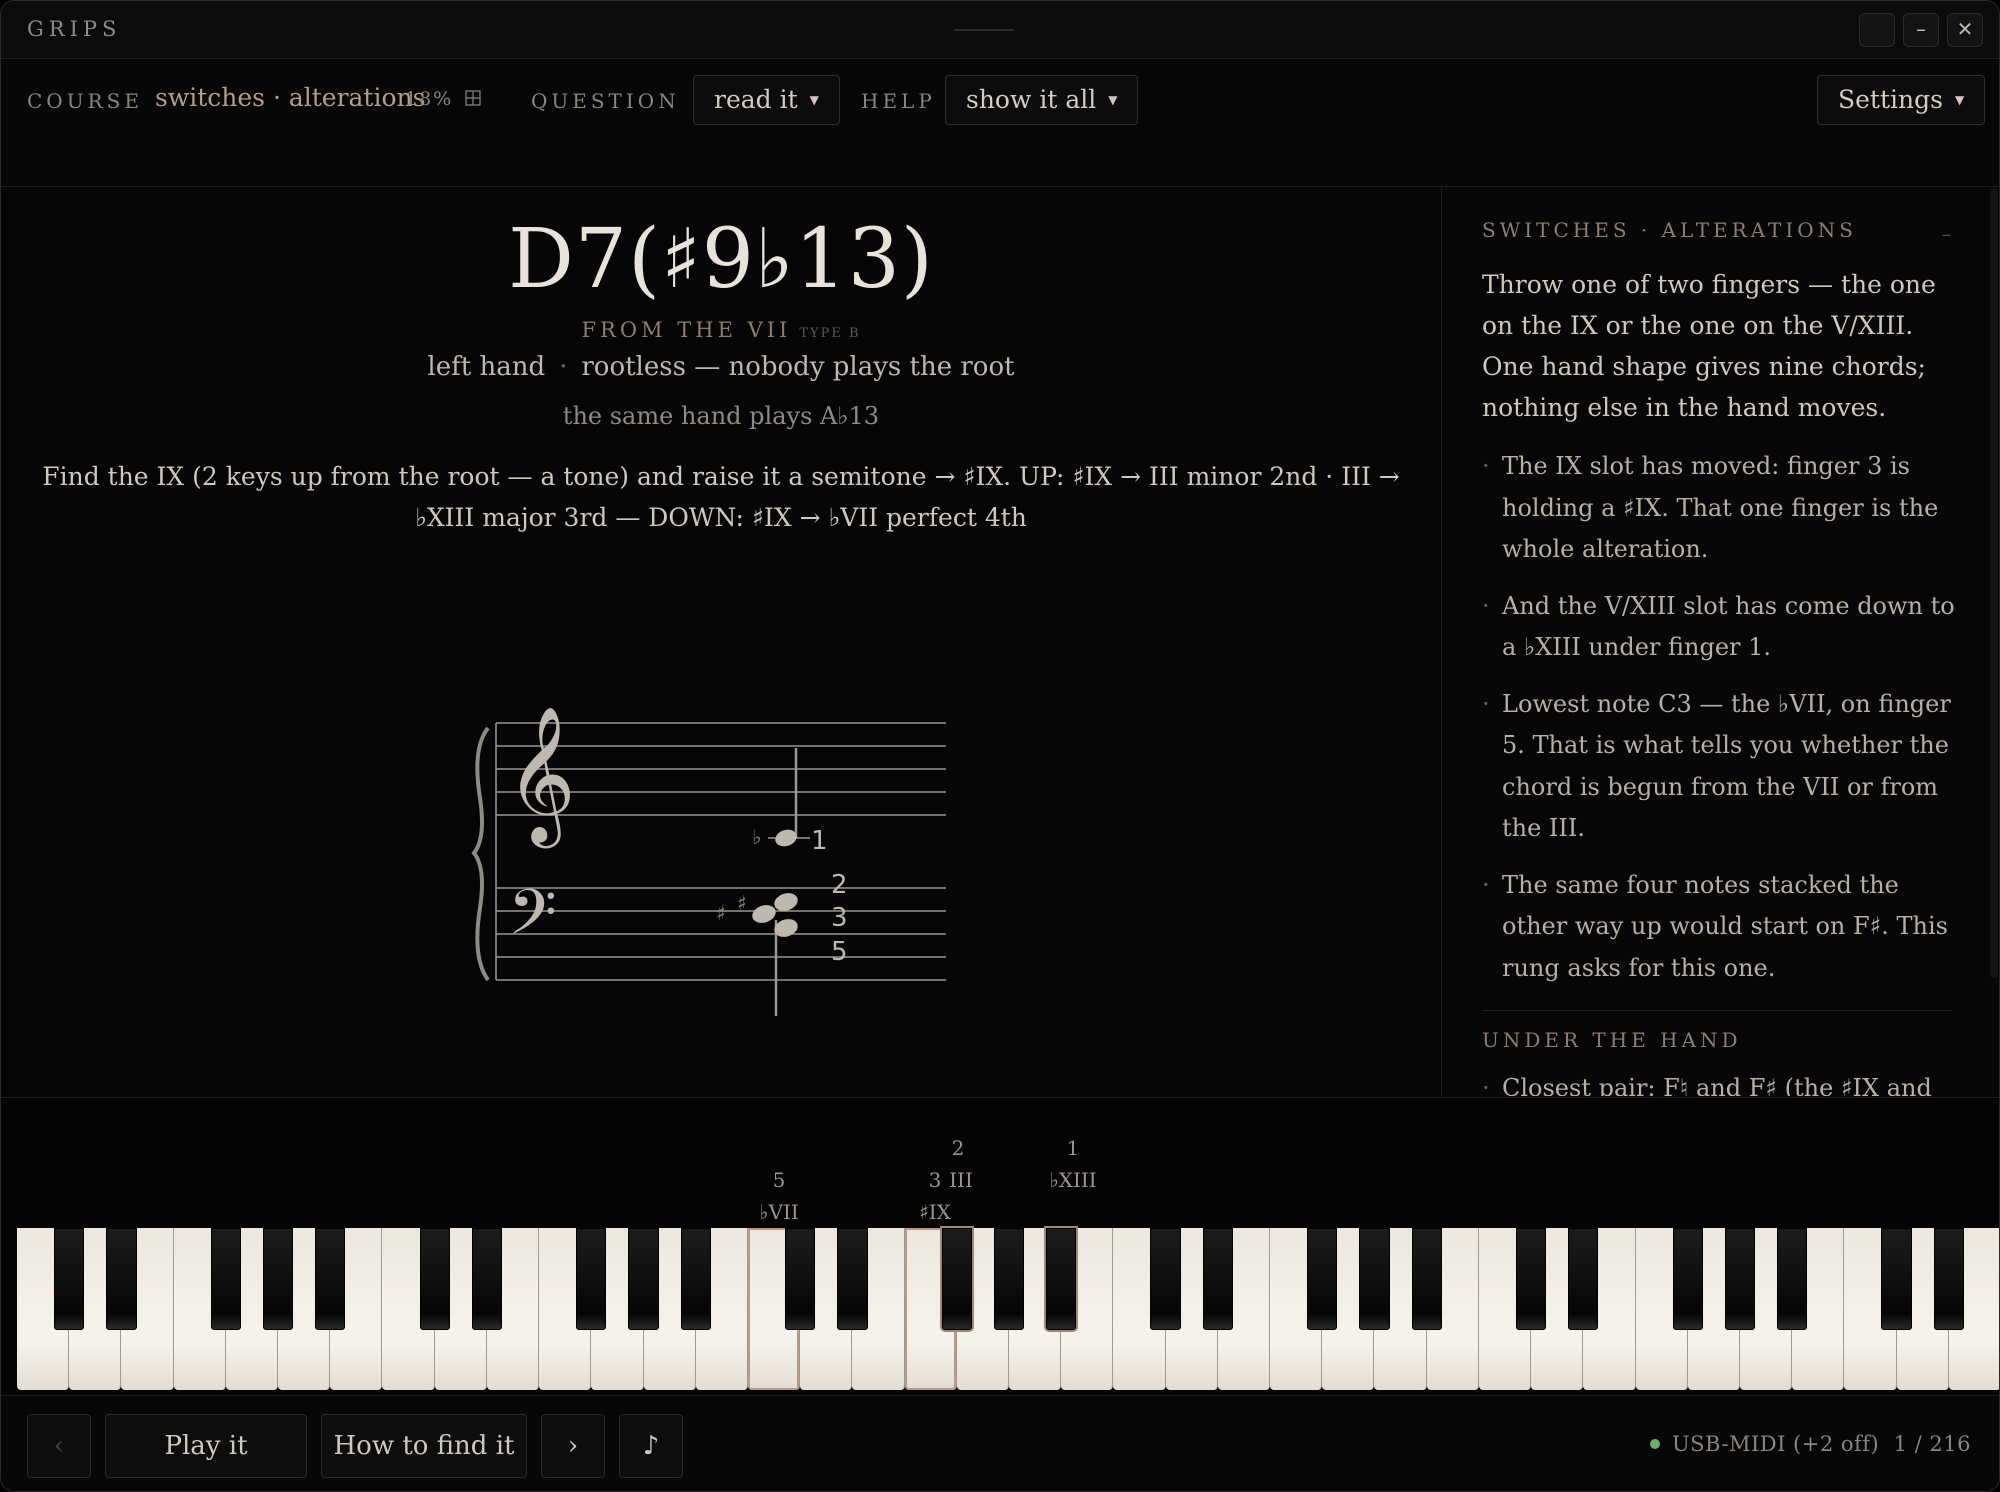 Image resolution: width=2000 pixels, height=1492 pixels. Describe the element at coordinates (1890, 99) in the screenshot. I see `settings-label: Settings` at that location.